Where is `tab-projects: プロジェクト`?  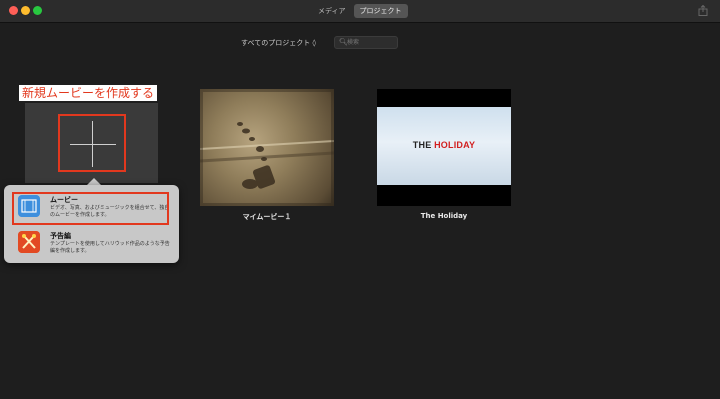 tab-projects: プロジェクト is located at coordinates (380, 11).